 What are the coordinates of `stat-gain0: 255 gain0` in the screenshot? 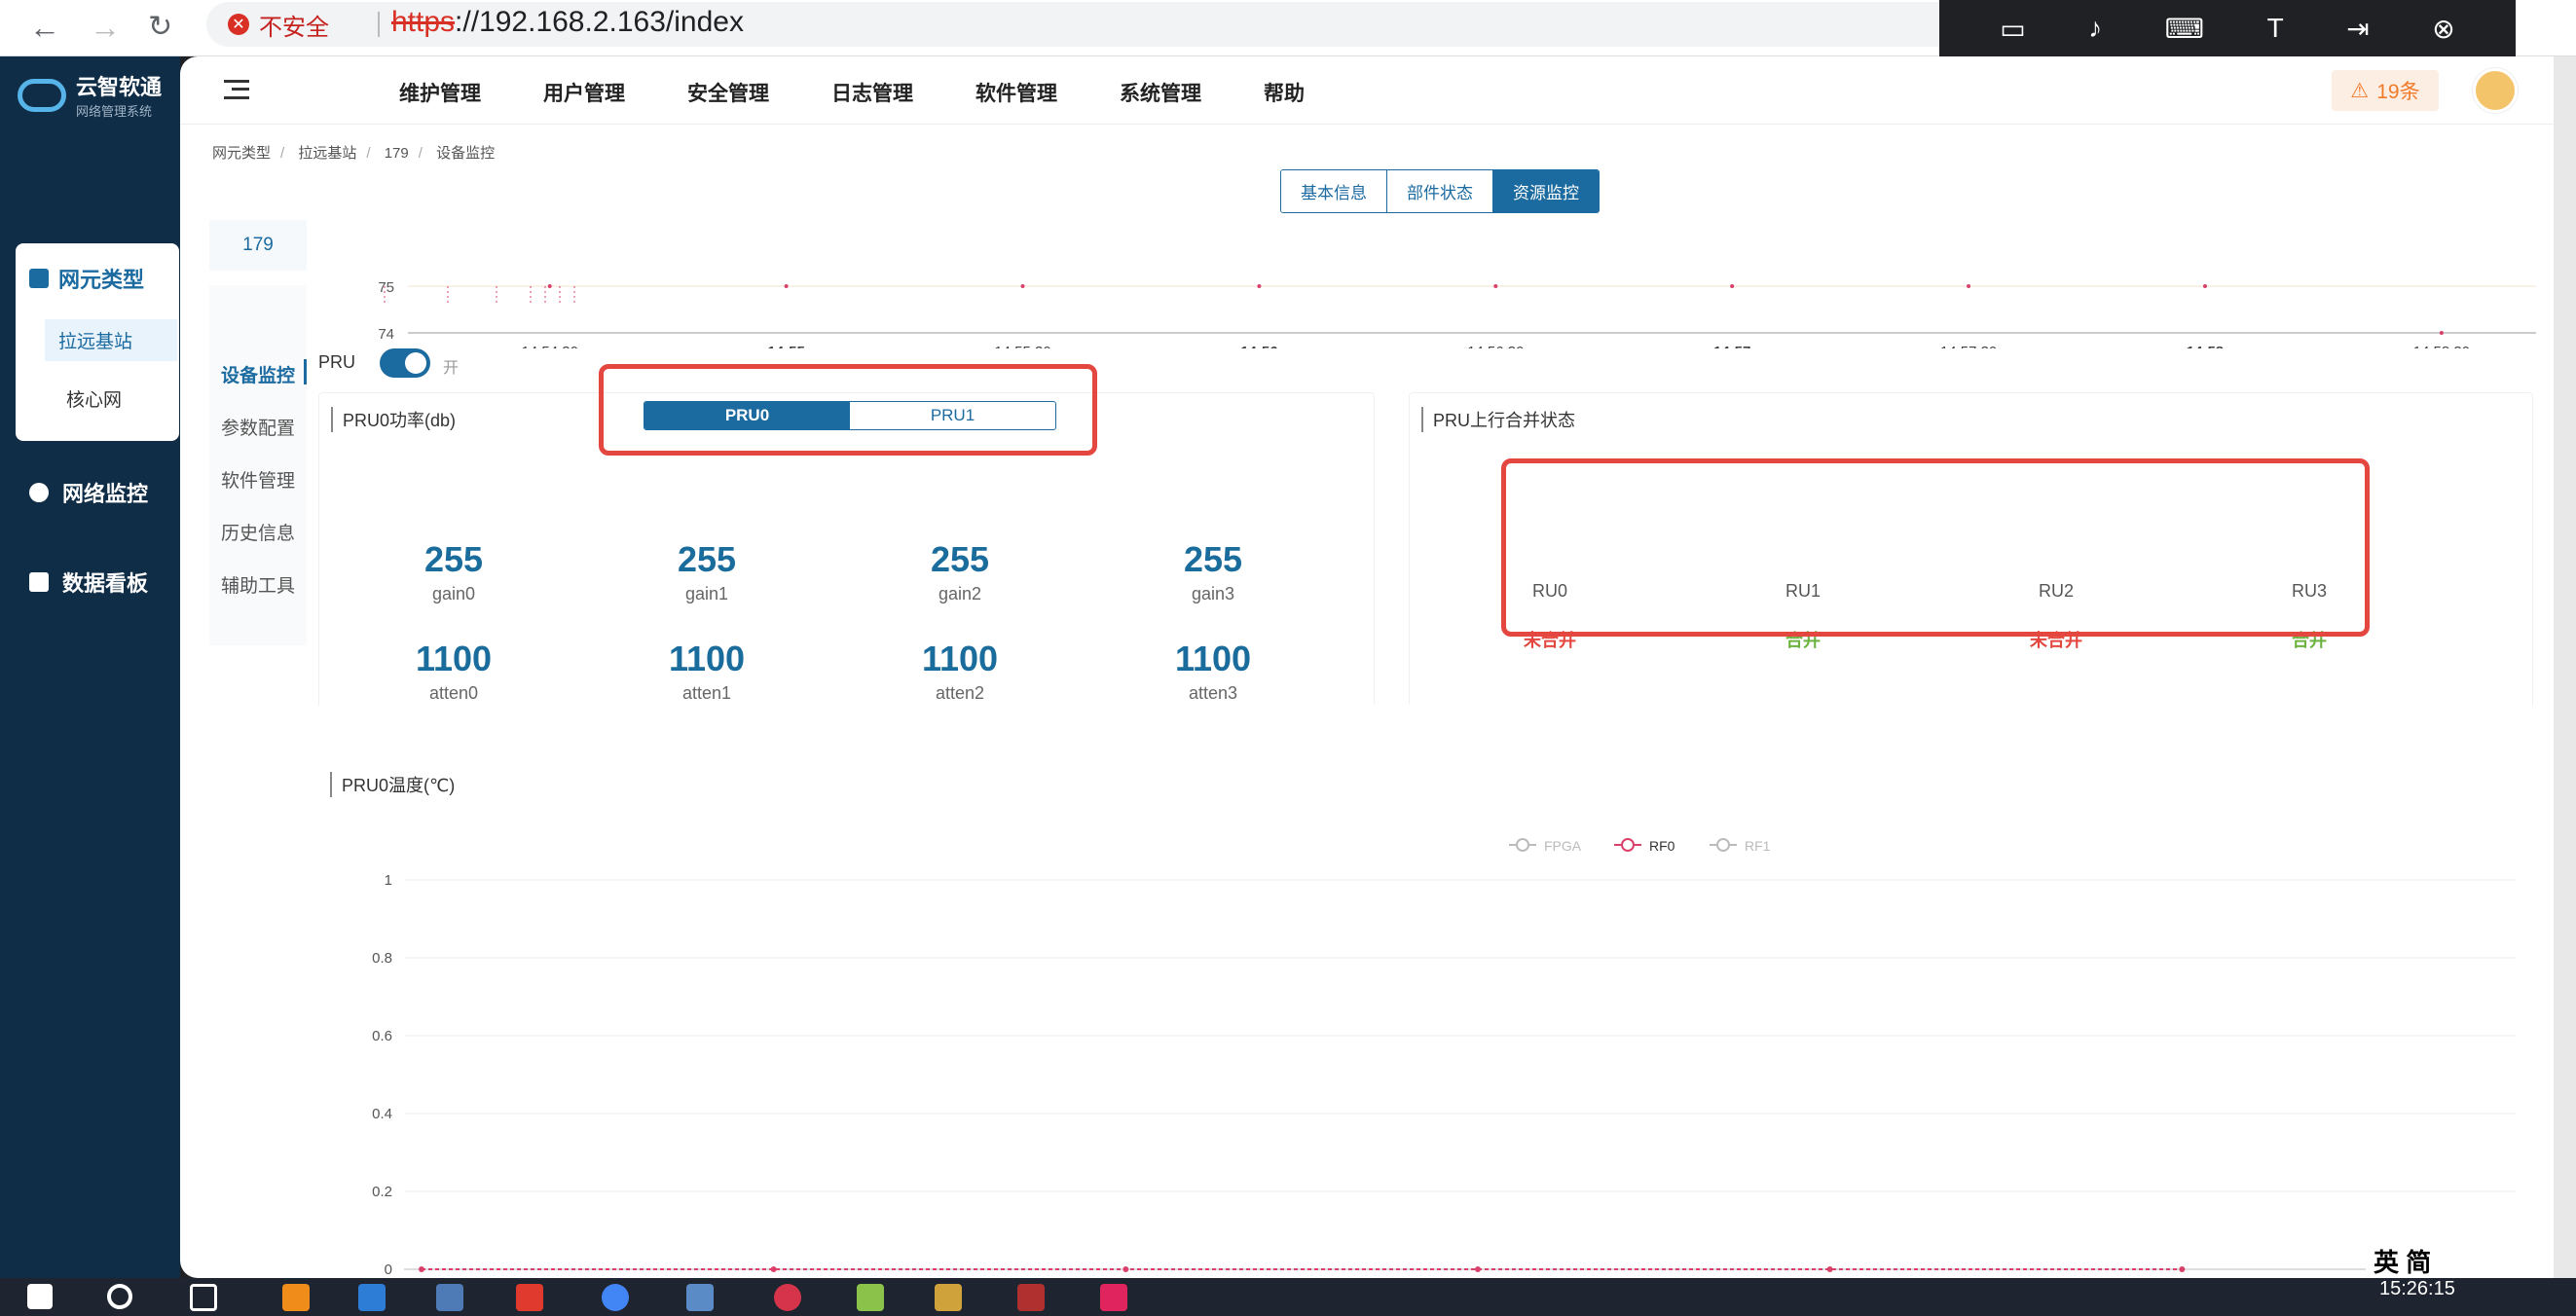 It's located at (454, 571).